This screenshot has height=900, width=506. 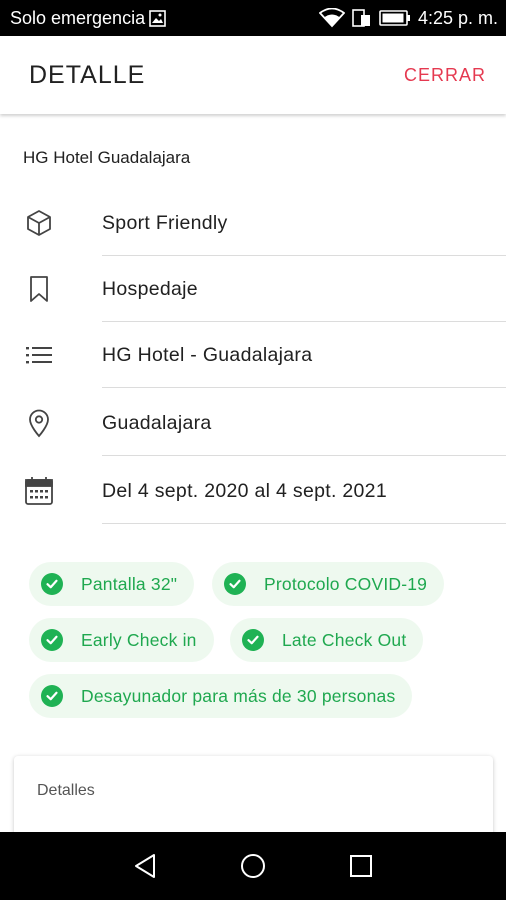 I want to click on location-pin-icon, so click(x=39, y=423).